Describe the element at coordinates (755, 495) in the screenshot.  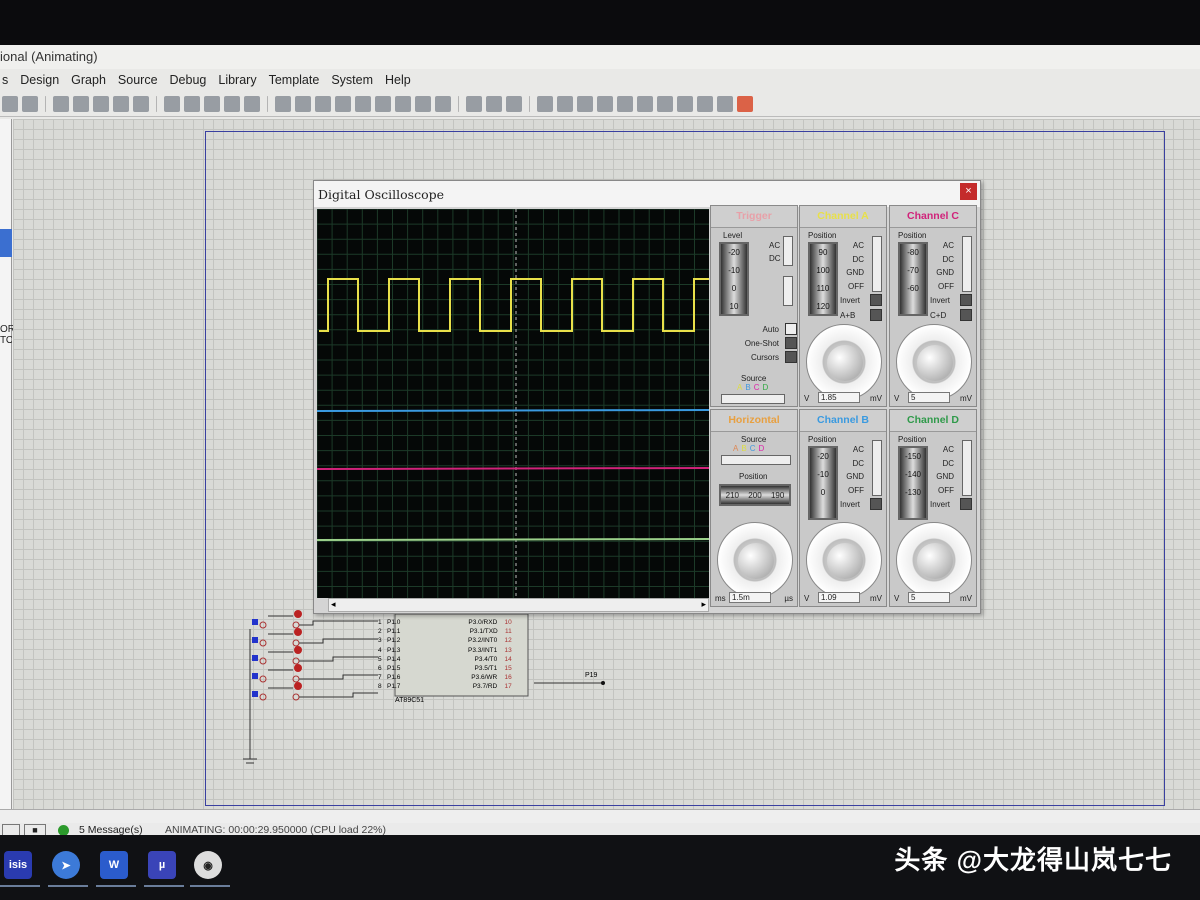
I see `position-drum: 210 200 190` at that location.